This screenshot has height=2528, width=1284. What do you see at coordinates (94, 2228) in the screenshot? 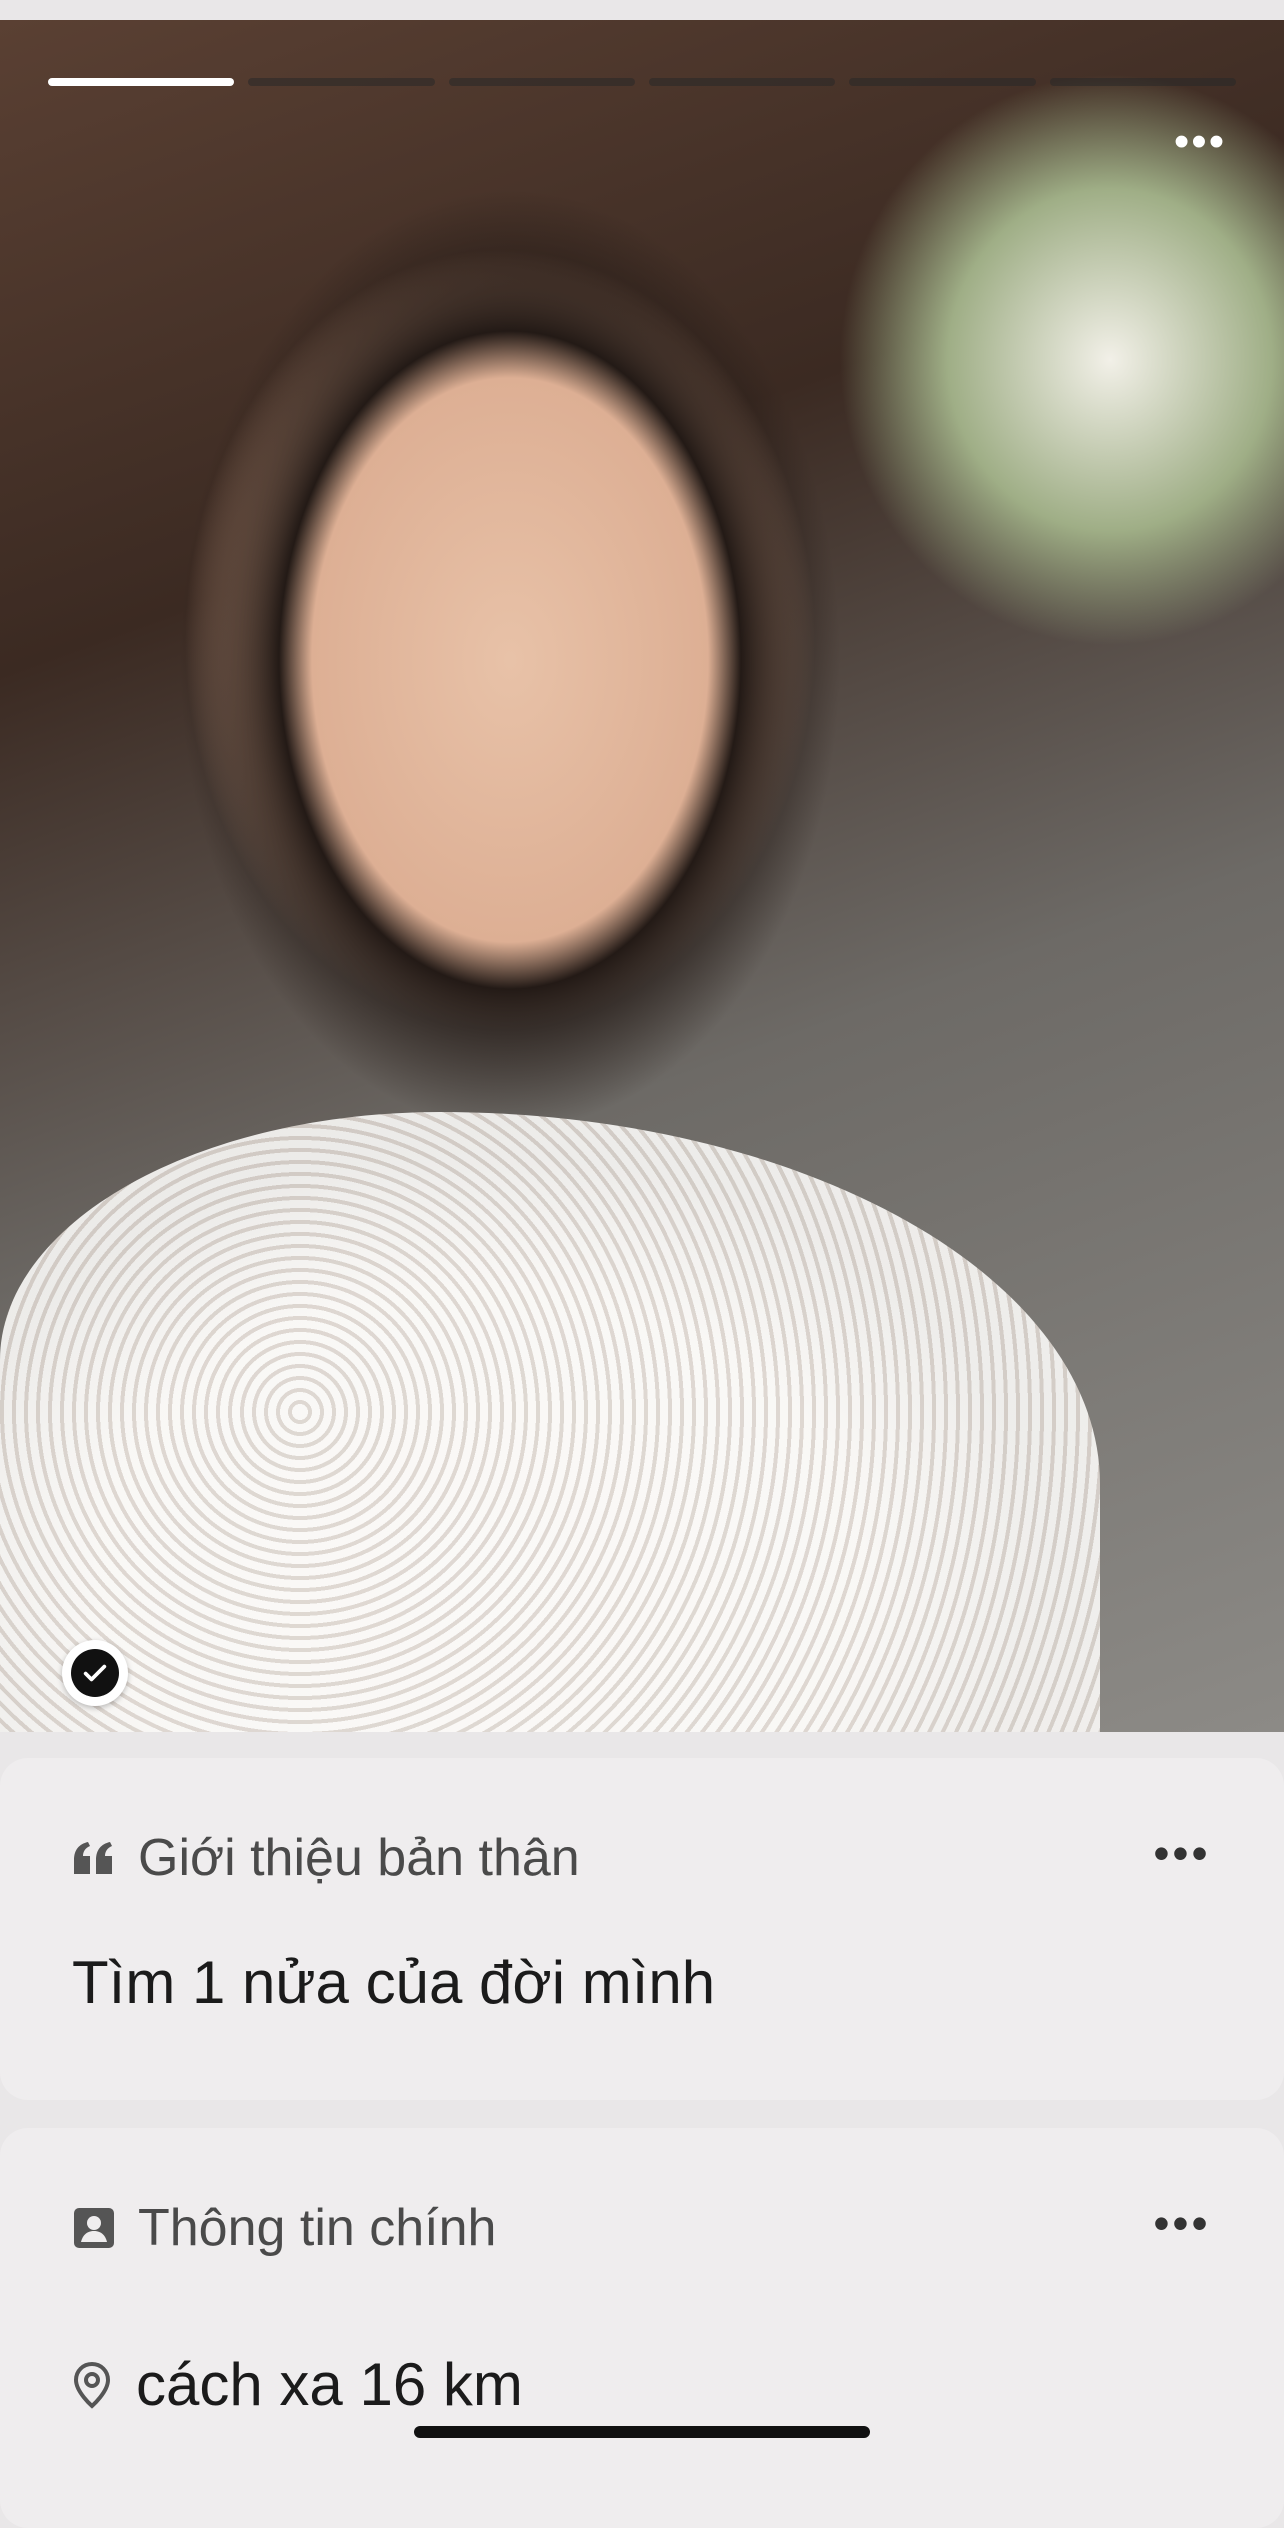
I see `contact-card-icon` at bounding box center [94, 2228].